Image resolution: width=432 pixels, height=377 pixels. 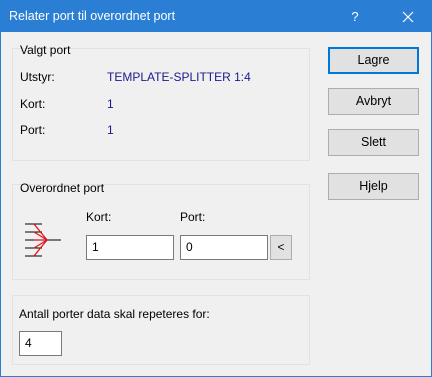 What do you see at coordinates (43, 240) in the screenshot?
I see `splitter-icon` at bounding box center [43, 240].